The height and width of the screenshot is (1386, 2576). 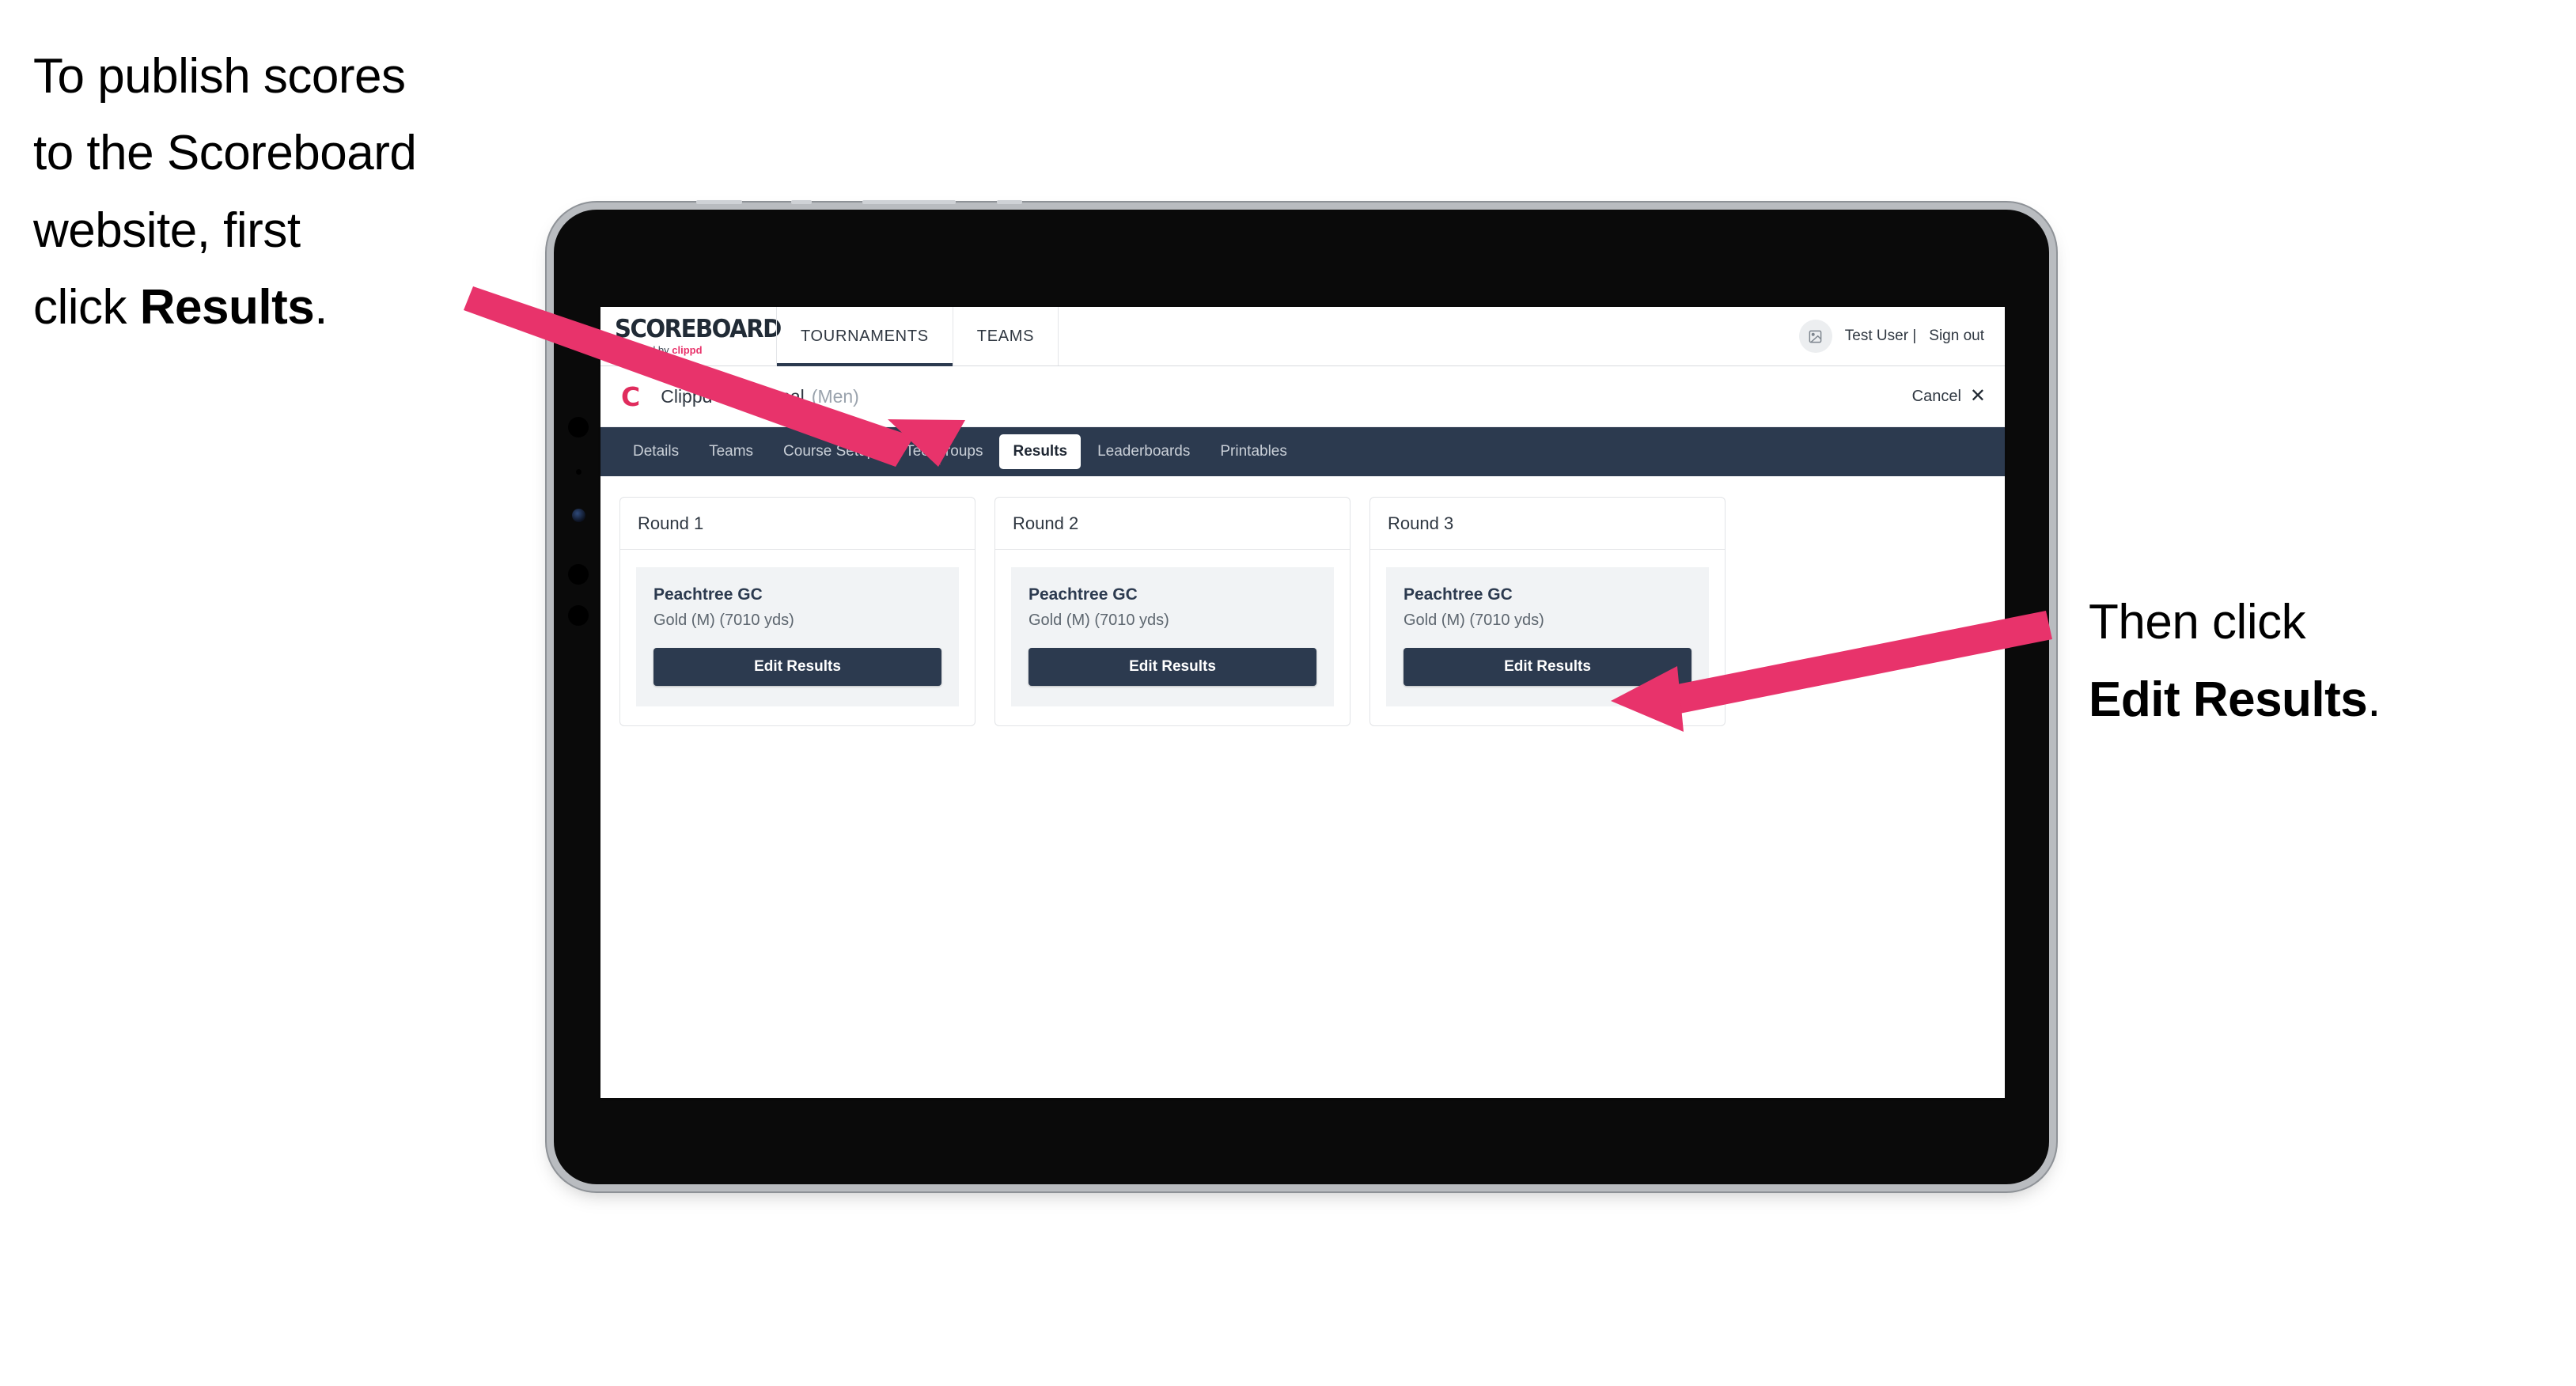 What do you see at coordinates (671, 523) in the screenshot?
I see `round-title: Round 1` at bounding box center [671, 523].